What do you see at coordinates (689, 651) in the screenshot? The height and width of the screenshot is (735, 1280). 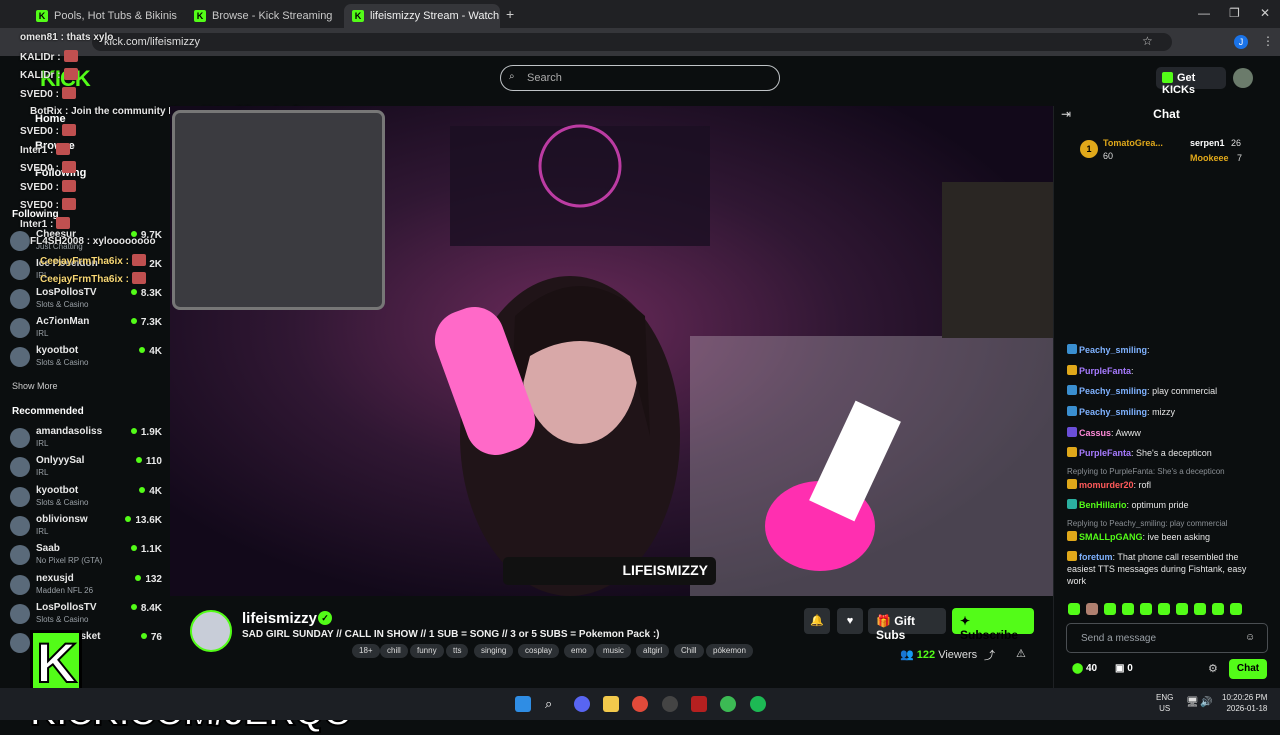 I see `stream-tag: Chill` at bounding box center [689, 651].